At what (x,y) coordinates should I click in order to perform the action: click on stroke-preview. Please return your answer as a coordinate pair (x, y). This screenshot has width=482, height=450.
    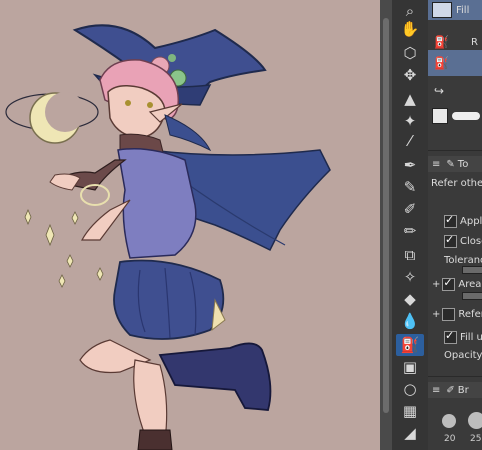
    Looking at the image, I should click on (466, 116).